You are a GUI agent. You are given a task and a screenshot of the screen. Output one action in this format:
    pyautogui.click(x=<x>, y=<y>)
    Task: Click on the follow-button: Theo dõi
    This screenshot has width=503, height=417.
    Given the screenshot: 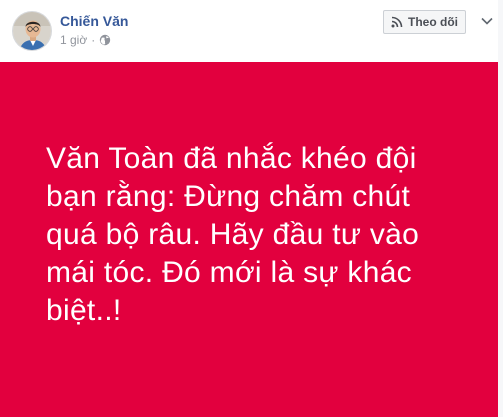 What is the action you would take?
    pyautogui.click(x=424, y=22)
    